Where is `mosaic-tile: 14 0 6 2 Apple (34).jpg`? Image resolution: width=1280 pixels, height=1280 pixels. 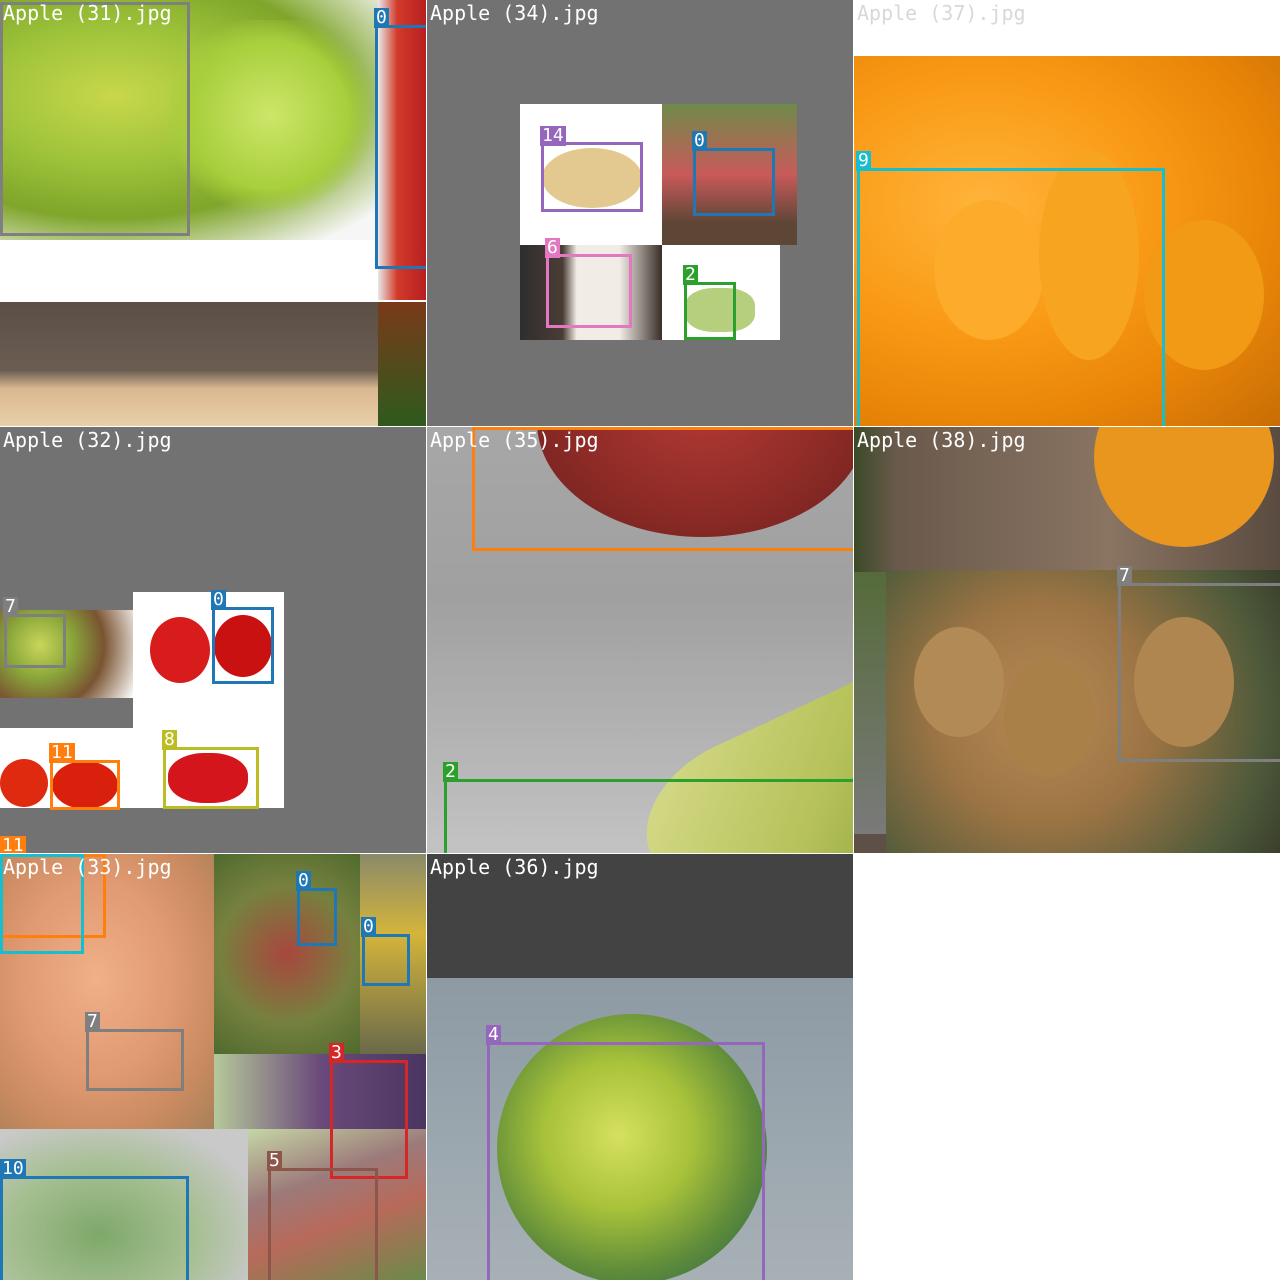 mosaic-tile: 14 0 6 2 Apple (34).jpg is located at coordinates (640, 213).